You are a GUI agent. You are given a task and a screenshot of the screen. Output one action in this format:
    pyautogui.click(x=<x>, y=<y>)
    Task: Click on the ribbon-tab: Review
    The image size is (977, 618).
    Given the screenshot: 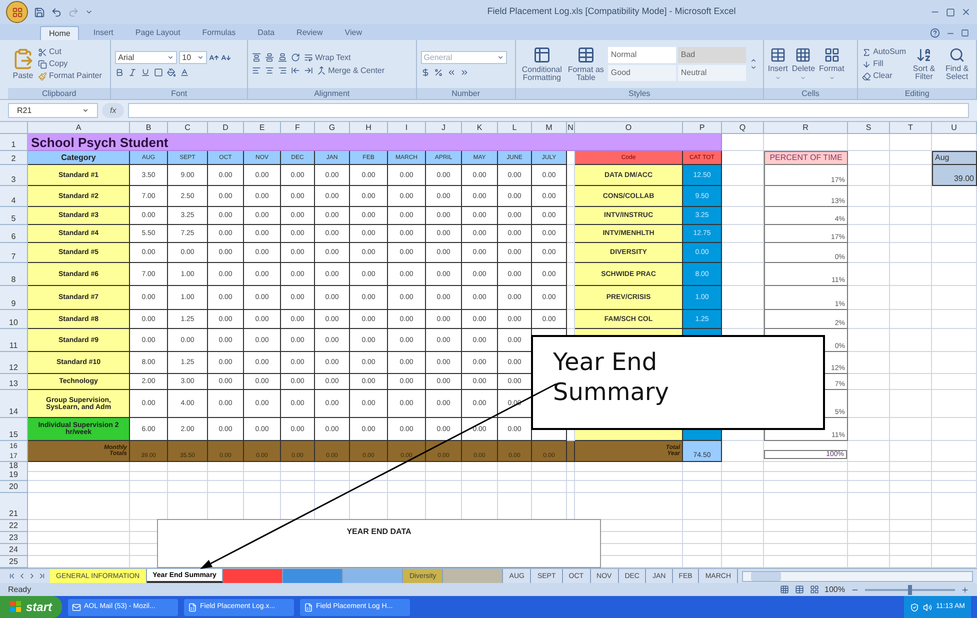 What is the action you would take?
    pyautogui.click(x=309, y=33)
    